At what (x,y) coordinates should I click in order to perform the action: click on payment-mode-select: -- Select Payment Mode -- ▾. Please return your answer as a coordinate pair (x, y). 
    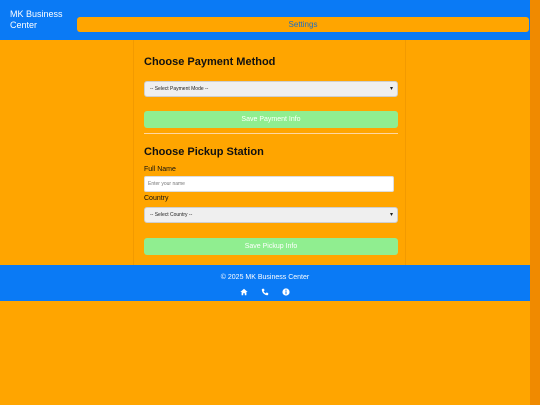
    Looking at the image, I should click on (271, 89).